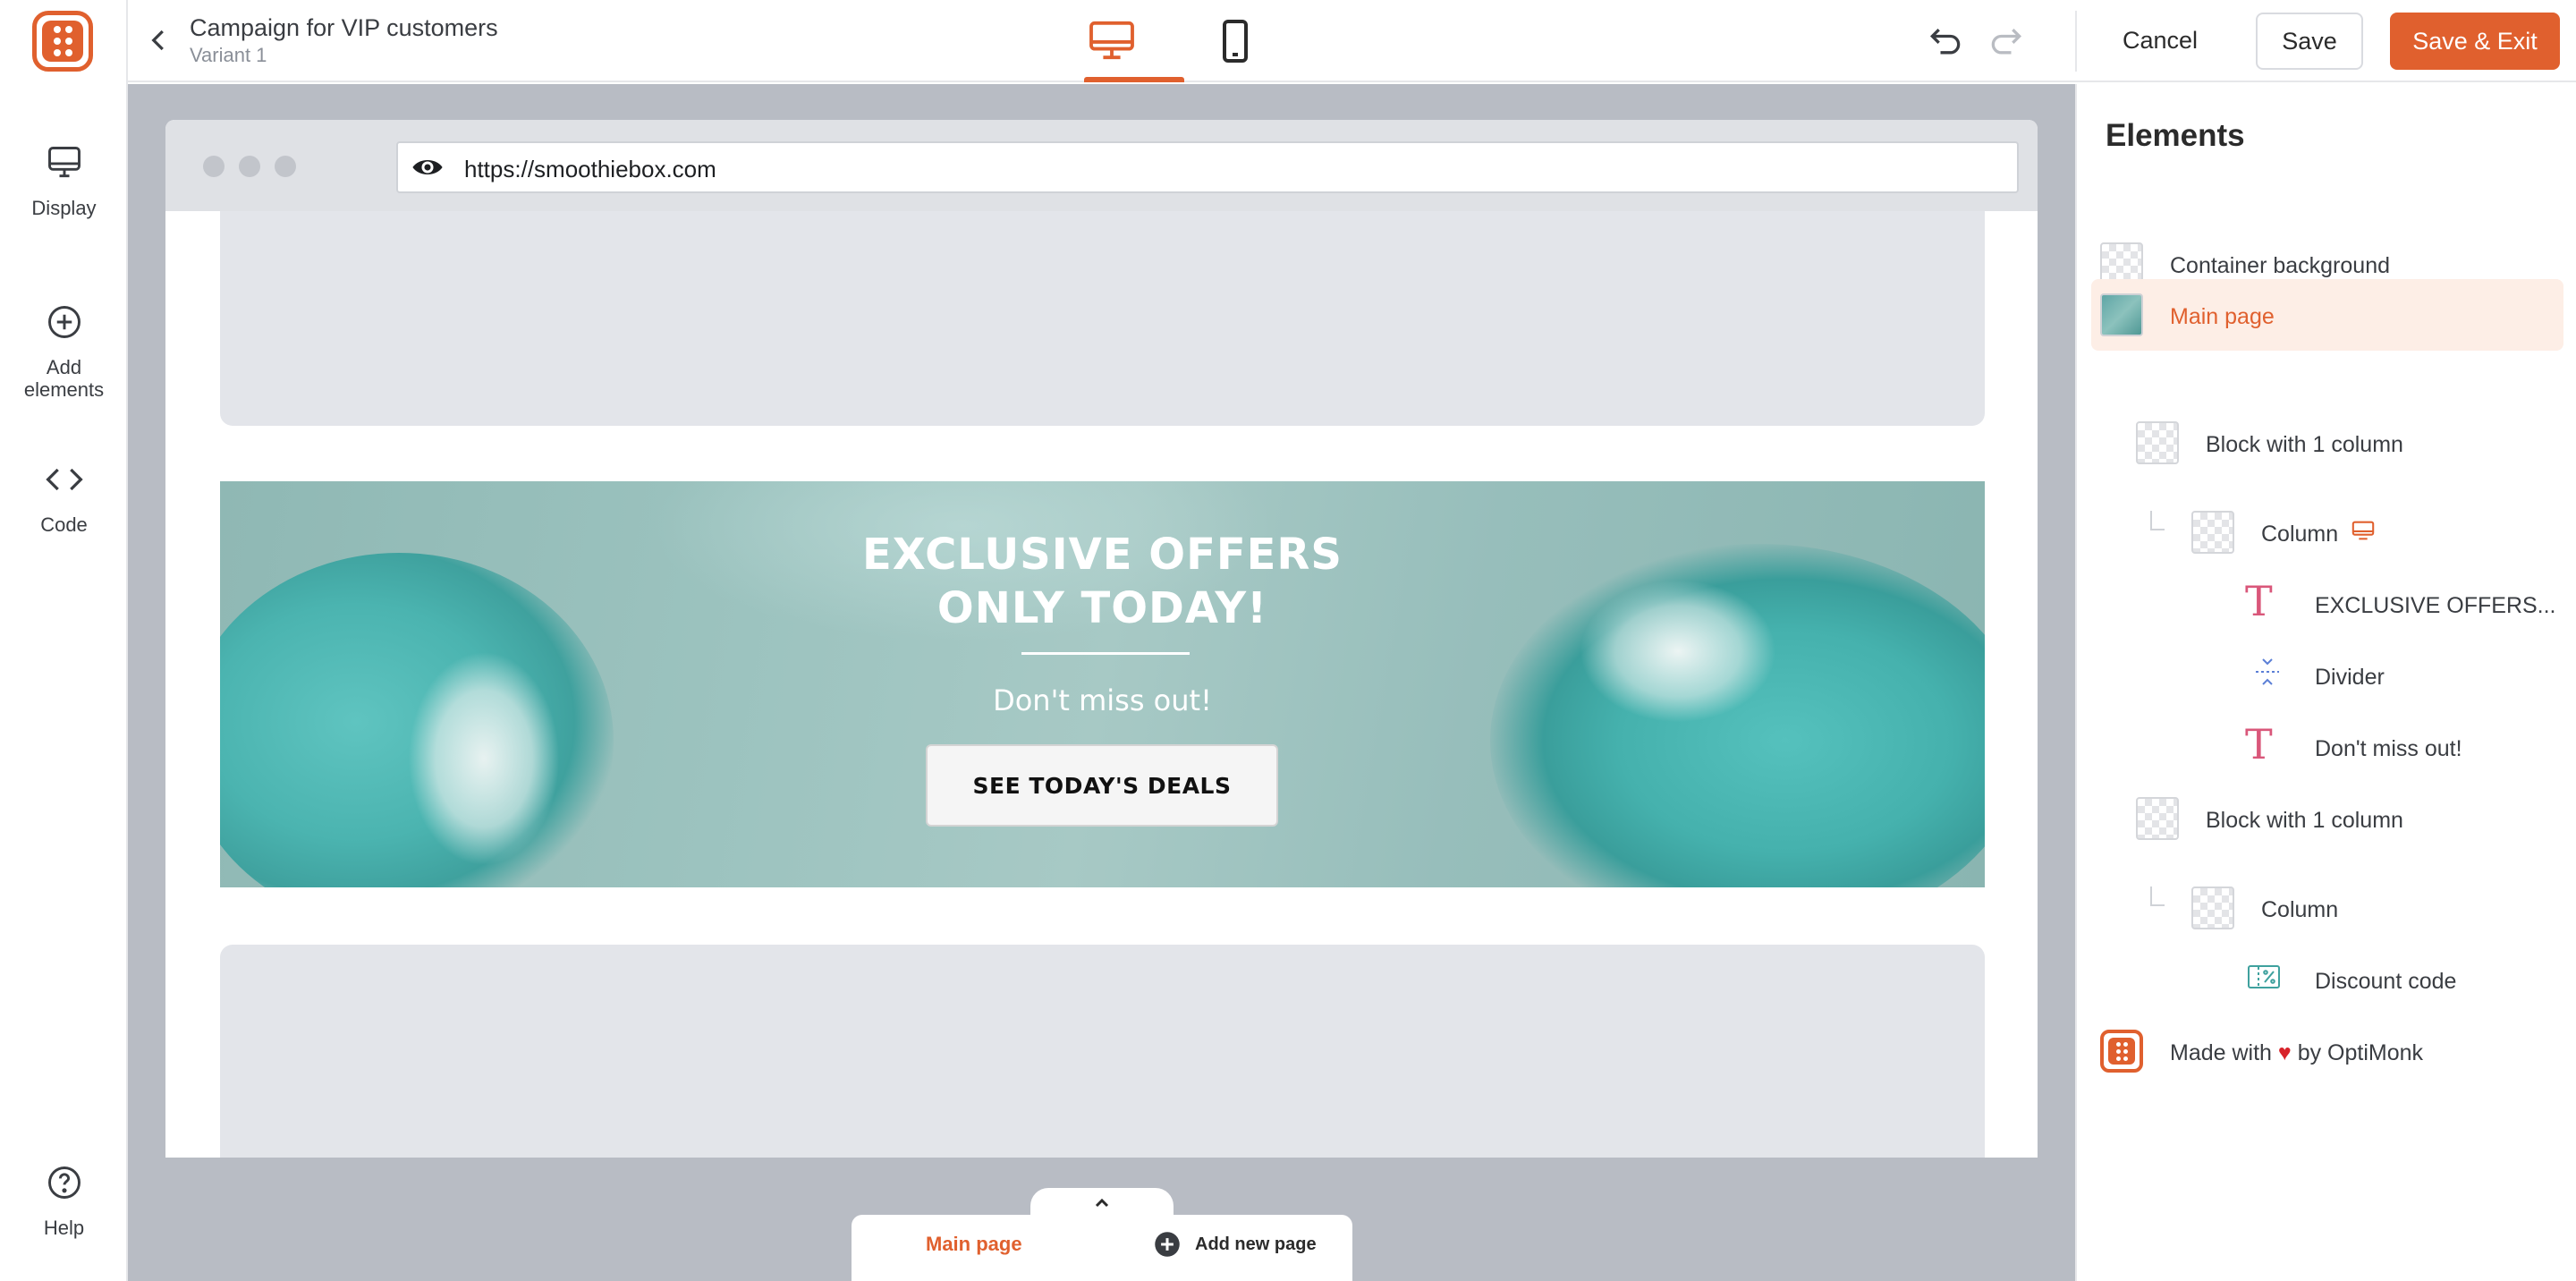 The height and width of the screenshot is (1281, 2576). What do you see at coordinates (63, 322) in the screenshot?
I see `plus-circle-icon` at bounding box center [63, 322].